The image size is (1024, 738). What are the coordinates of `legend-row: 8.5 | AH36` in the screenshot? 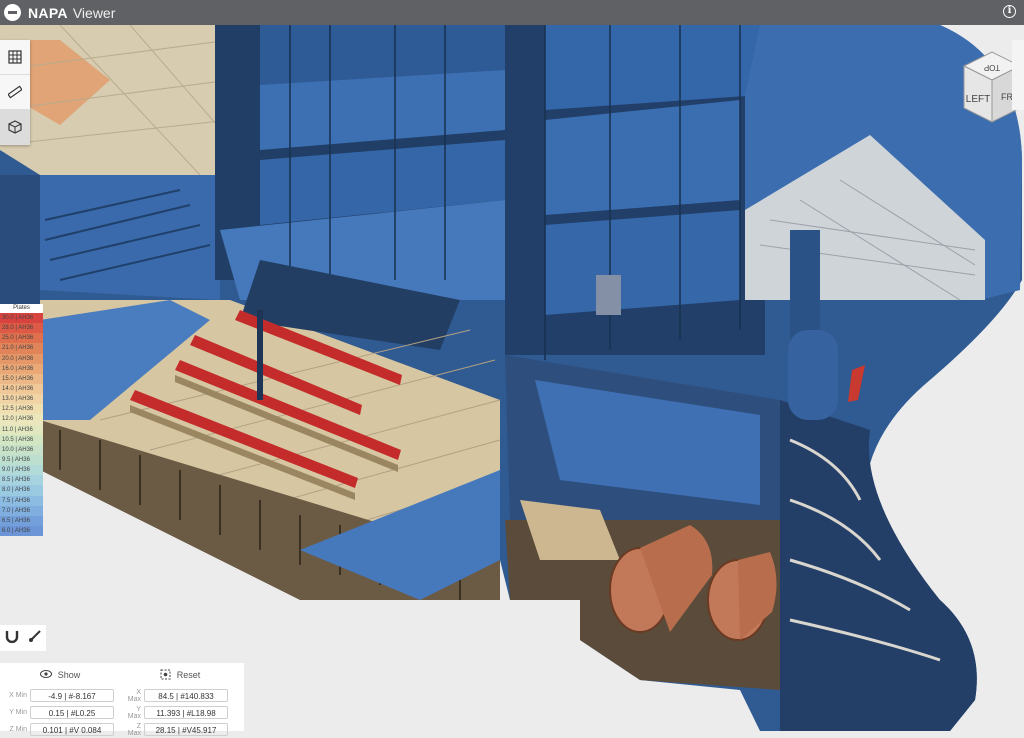 It's located at (21, 480).